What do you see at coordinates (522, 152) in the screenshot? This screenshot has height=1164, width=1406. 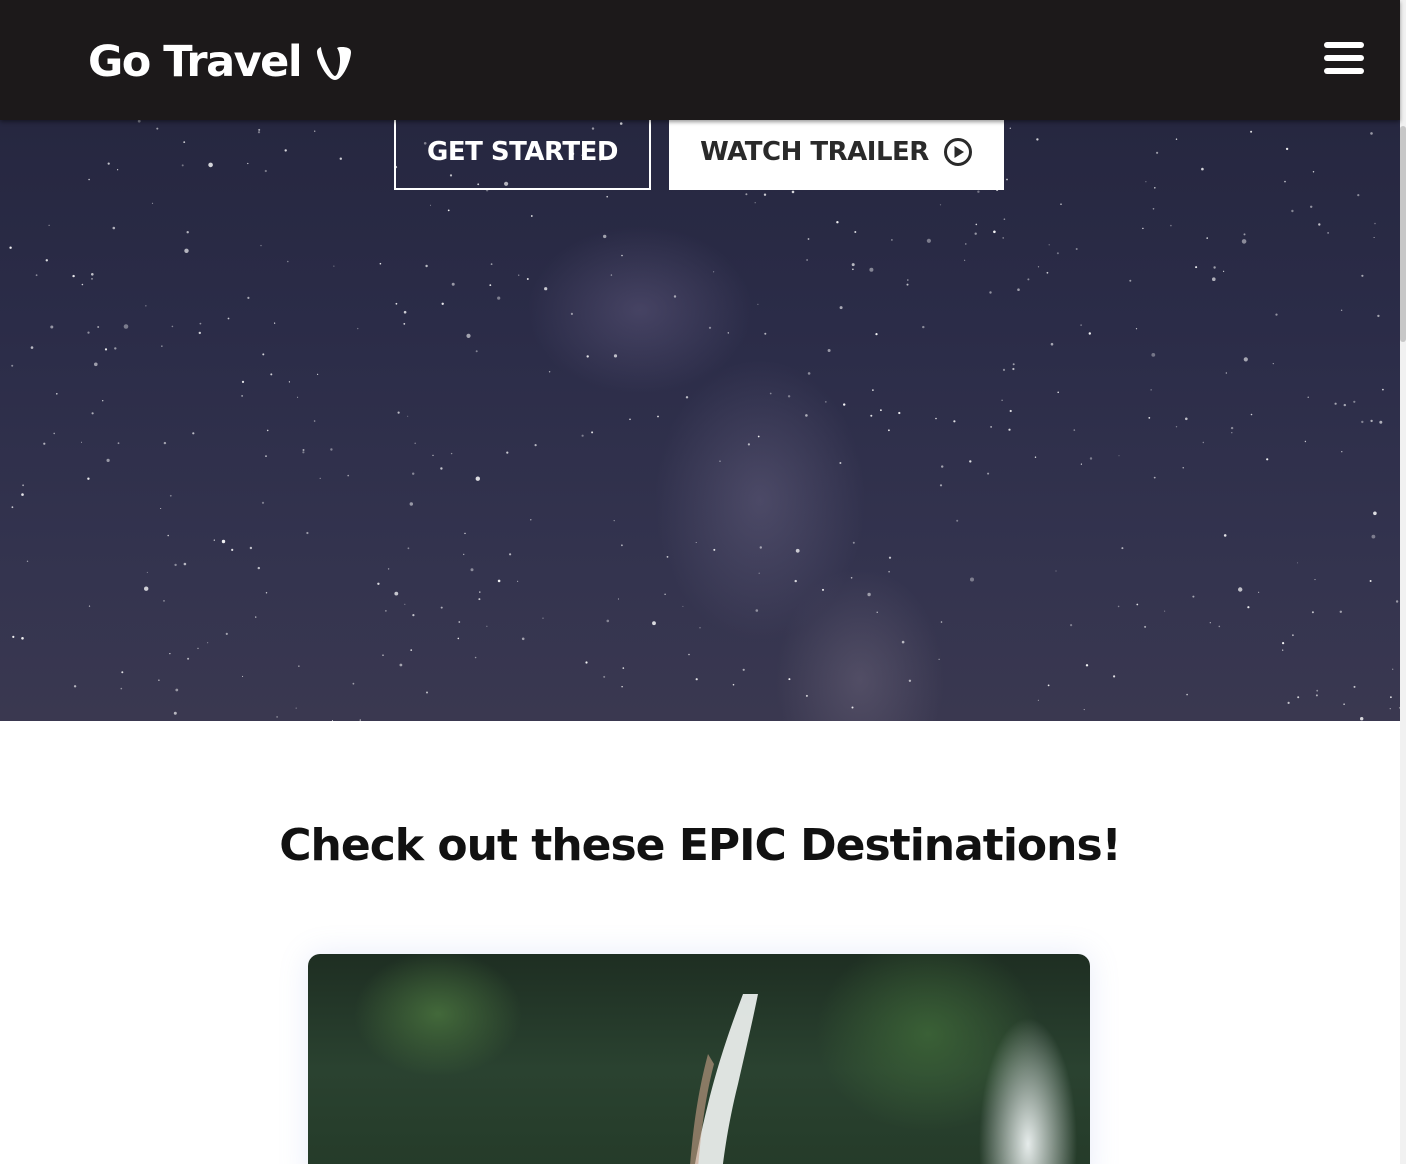 I see `get-started-button: GET STARTED` at bounding box center [522, 152].